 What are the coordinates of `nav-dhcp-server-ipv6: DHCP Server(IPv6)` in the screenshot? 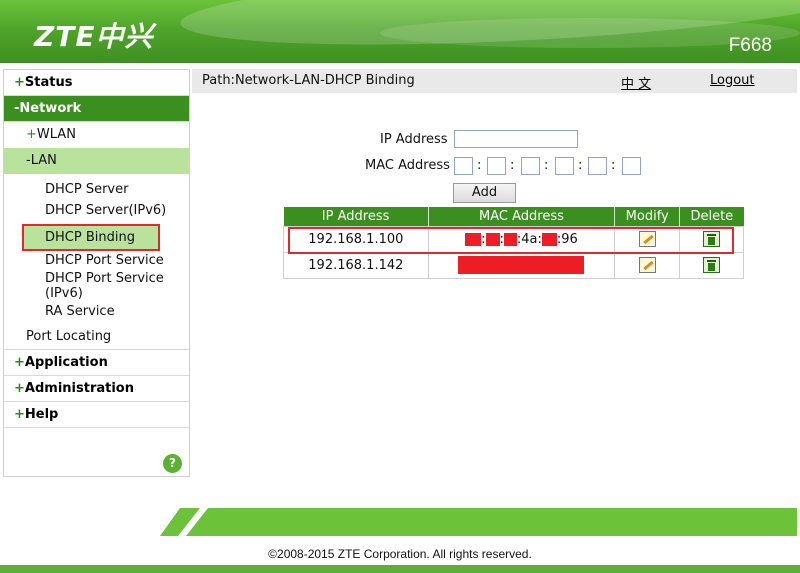 It's located at (96, 210).